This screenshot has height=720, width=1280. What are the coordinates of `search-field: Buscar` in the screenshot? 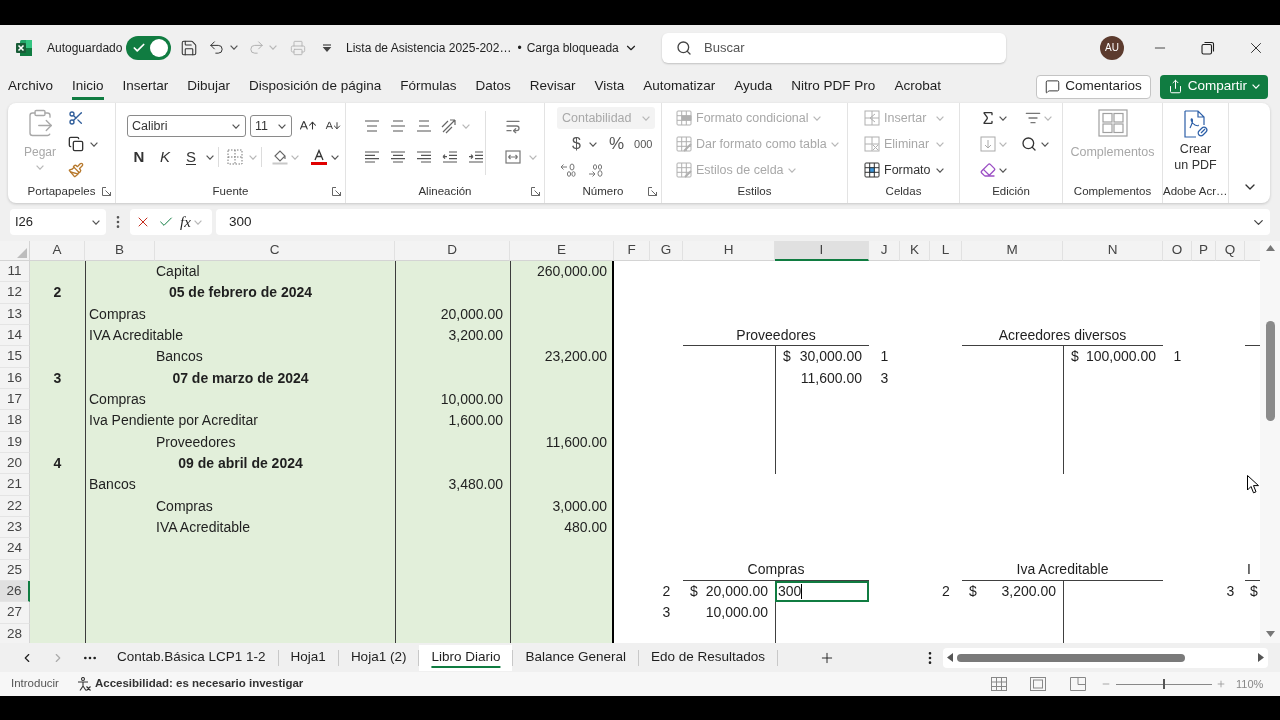 It's located at (834, 47).